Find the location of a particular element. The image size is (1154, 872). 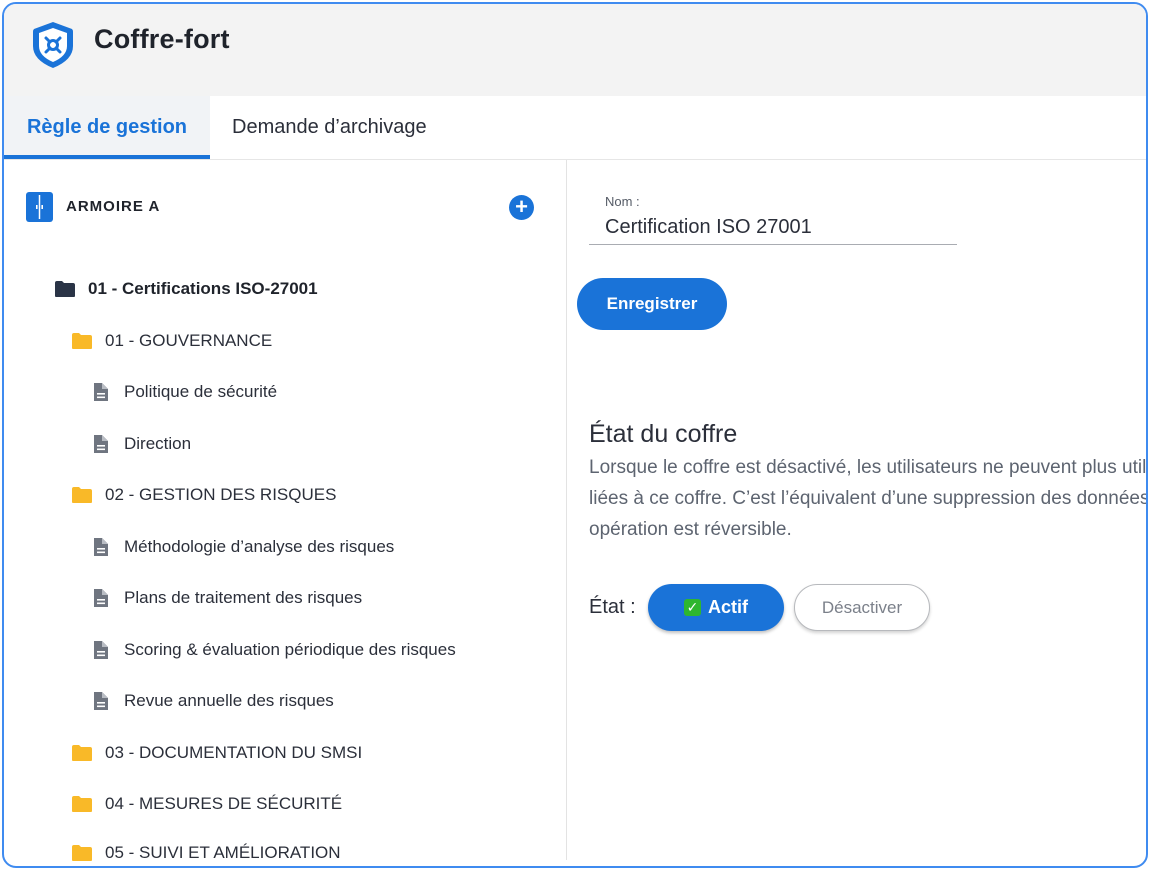

vault-shield-logo-icon is located at coordinates (53, 45).